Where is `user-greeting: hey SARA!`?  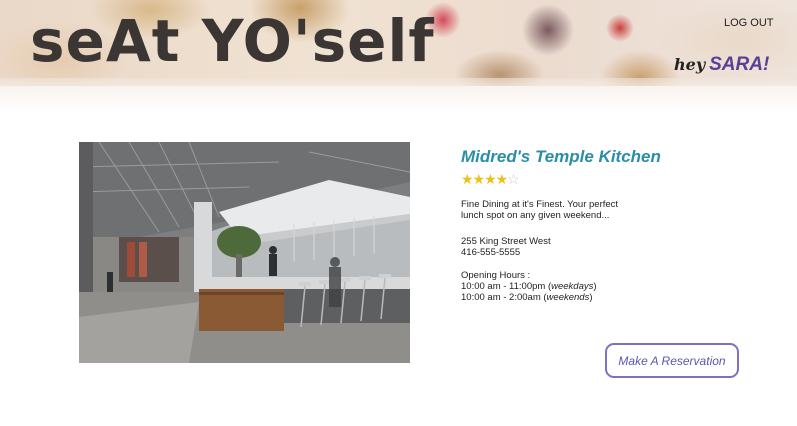 user-greeting: hey SARA! is located at coordinates (721, 65).